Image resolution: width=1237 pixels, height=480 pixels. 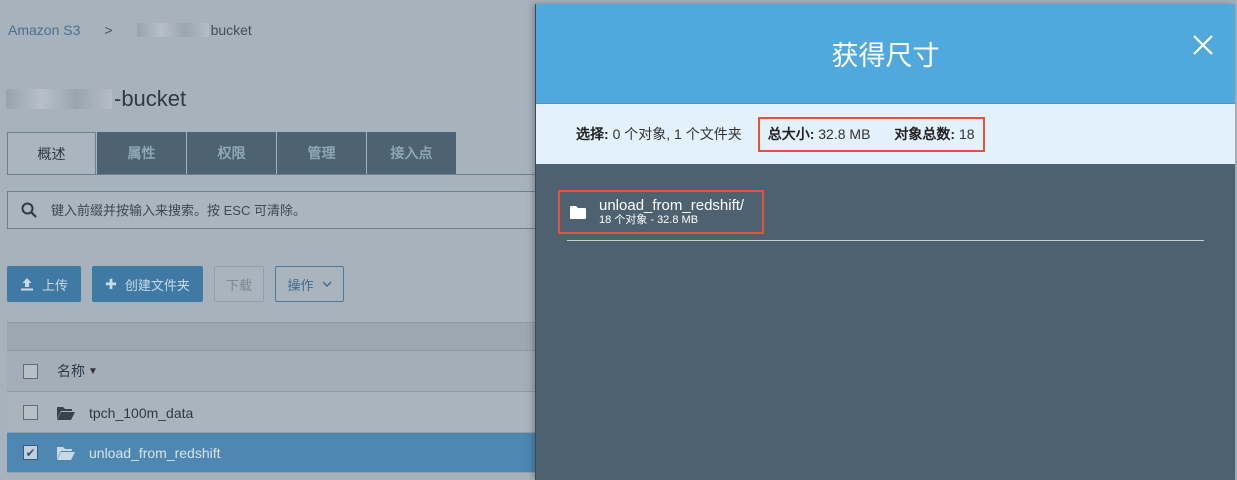 What do you see at coordinates (326, 284) in the screenshot?
I see `chevron-down-icon` at bounding box center [326, 284].